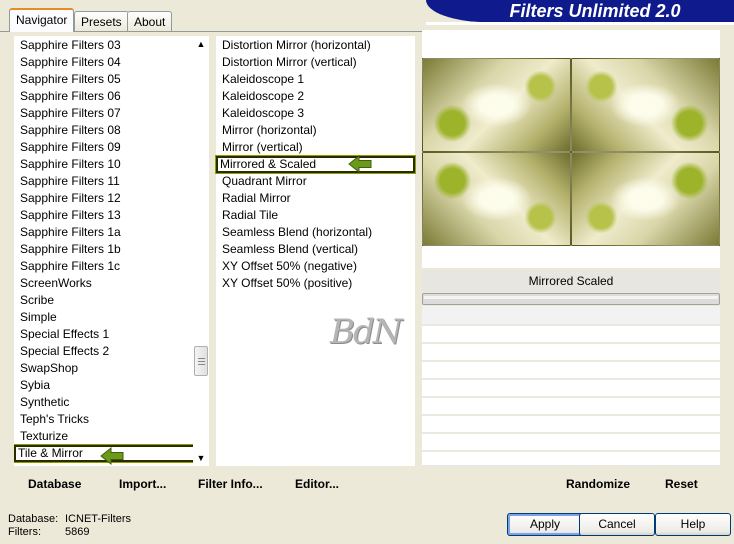  I want to click on filter-list-item: Radial Mirror, so click(315, 198).